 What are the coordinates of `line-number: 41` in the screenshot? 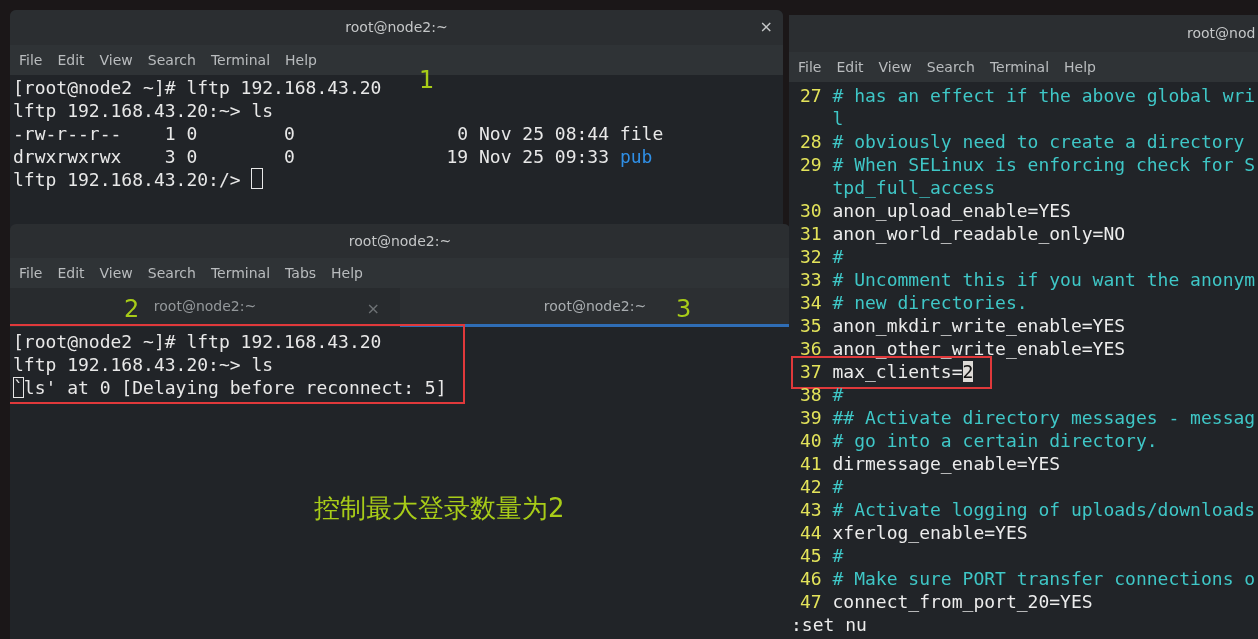 It's located at (811, 463).